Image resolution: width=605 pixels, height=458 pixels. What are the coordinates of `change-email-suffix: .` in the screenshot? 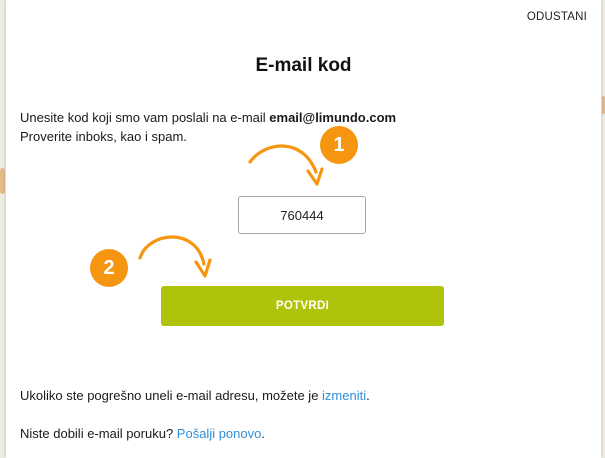 It's located at (368, 395).